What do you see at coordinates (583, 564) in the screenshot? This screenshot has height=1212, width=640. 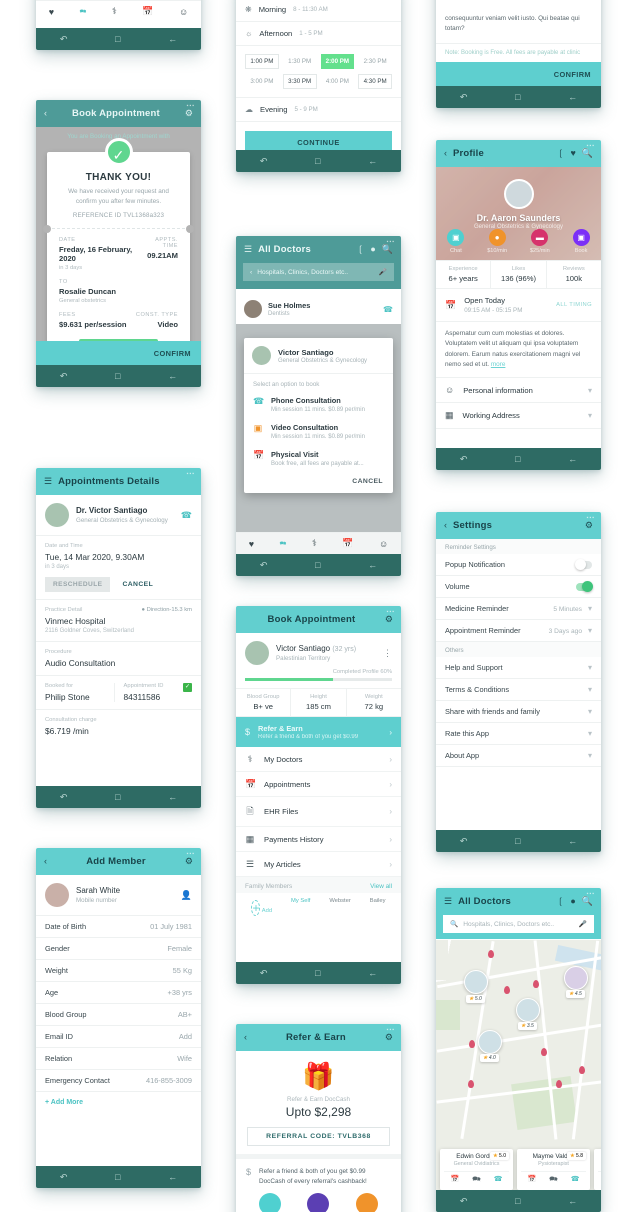 I see `toggle-popup-notification` at bounding box center [583, 564].